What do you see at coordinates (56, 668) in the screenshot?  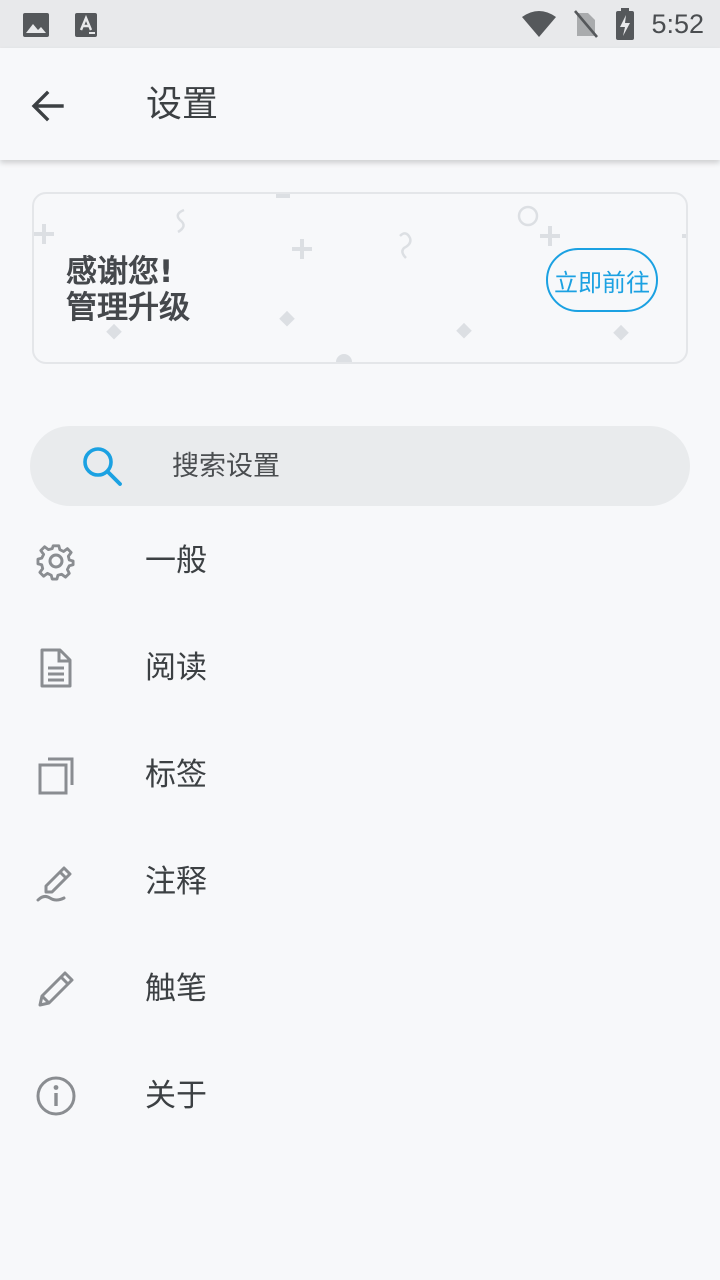 I see `document-icon` at bounding box center [56, 668].